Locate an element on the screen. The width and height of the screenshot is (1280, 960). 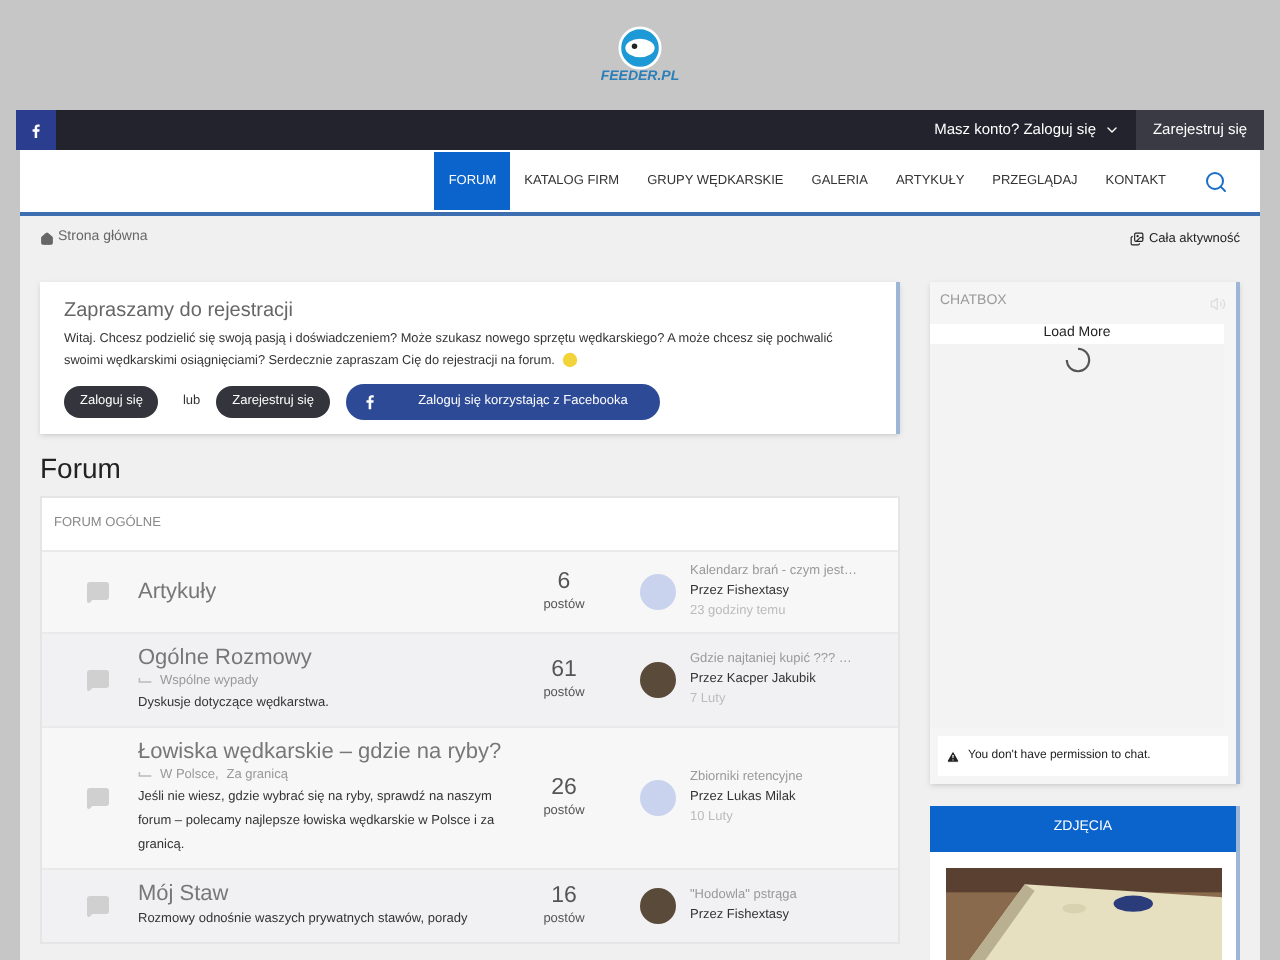
forum-title: Łowiska wędkarskie – gdzie na ryby? is located at coordinates (320, 751).